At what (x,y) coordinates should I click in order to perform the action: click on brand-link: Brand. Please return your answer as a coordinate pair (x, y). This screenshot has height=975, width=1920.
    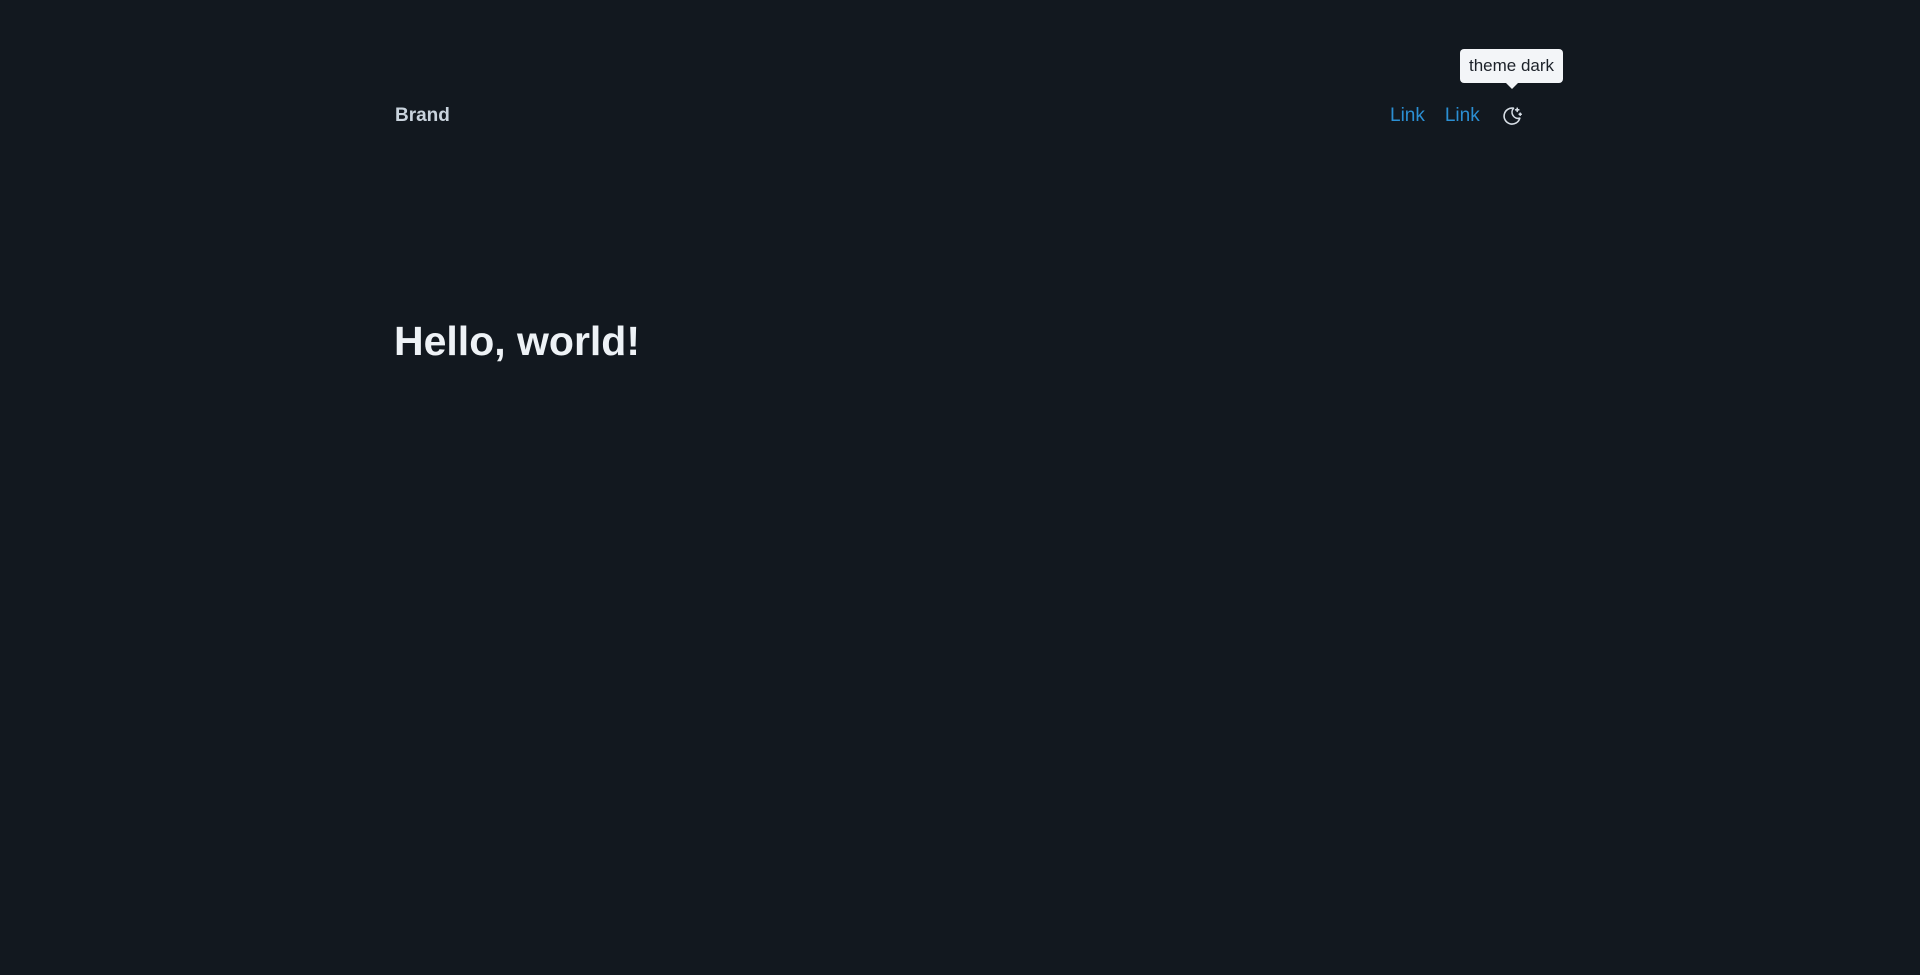
    Looking at the image, I should click on (422, 116).